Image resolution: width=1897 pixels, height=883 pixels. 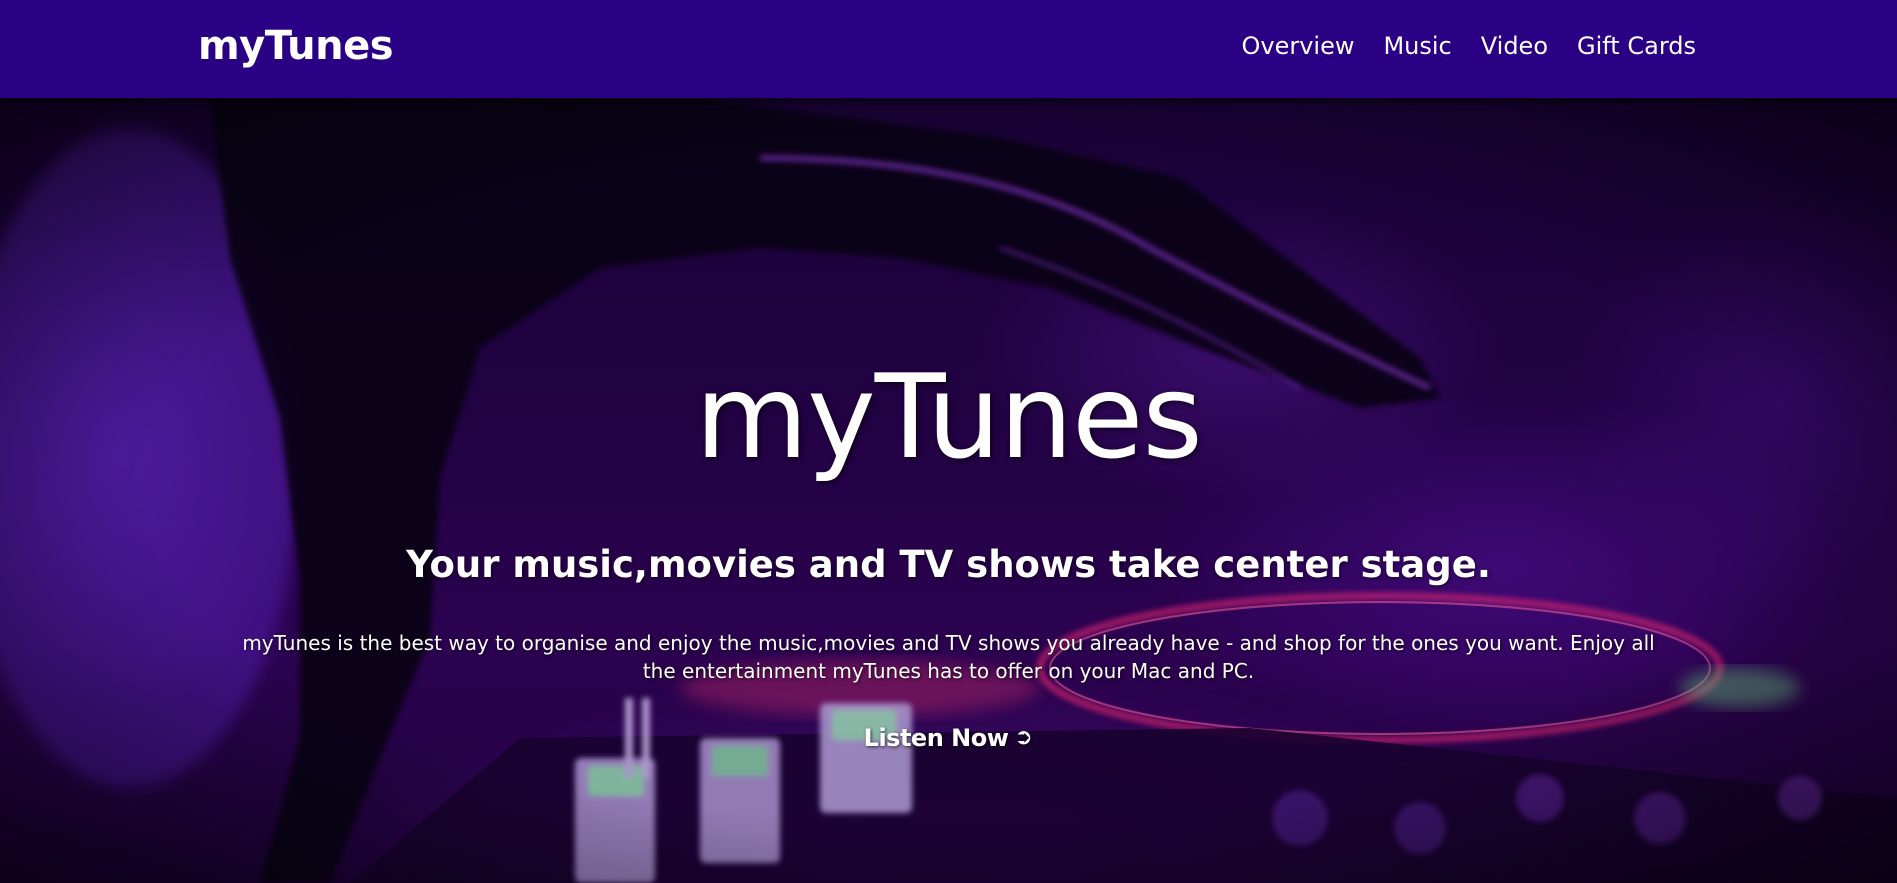 I want to click on listen-now-button: Listen Now ➲, so click(x=948, y=738).